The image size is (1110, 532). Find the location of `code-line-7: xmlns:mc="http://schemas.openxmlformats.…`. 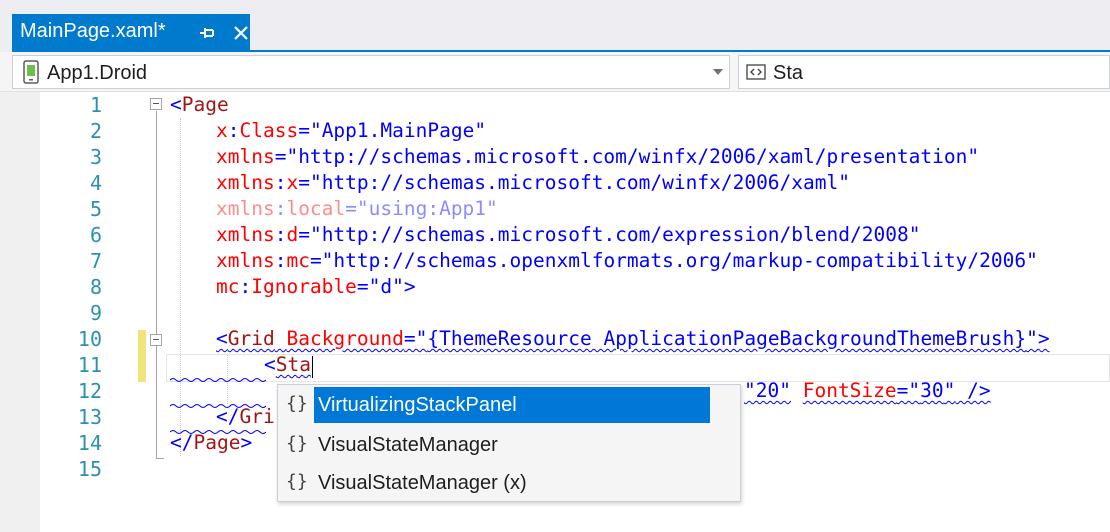

code-line-7: xmlns:mc="http://schemas.openxmlformats.… is located at coordinates (627, 261).